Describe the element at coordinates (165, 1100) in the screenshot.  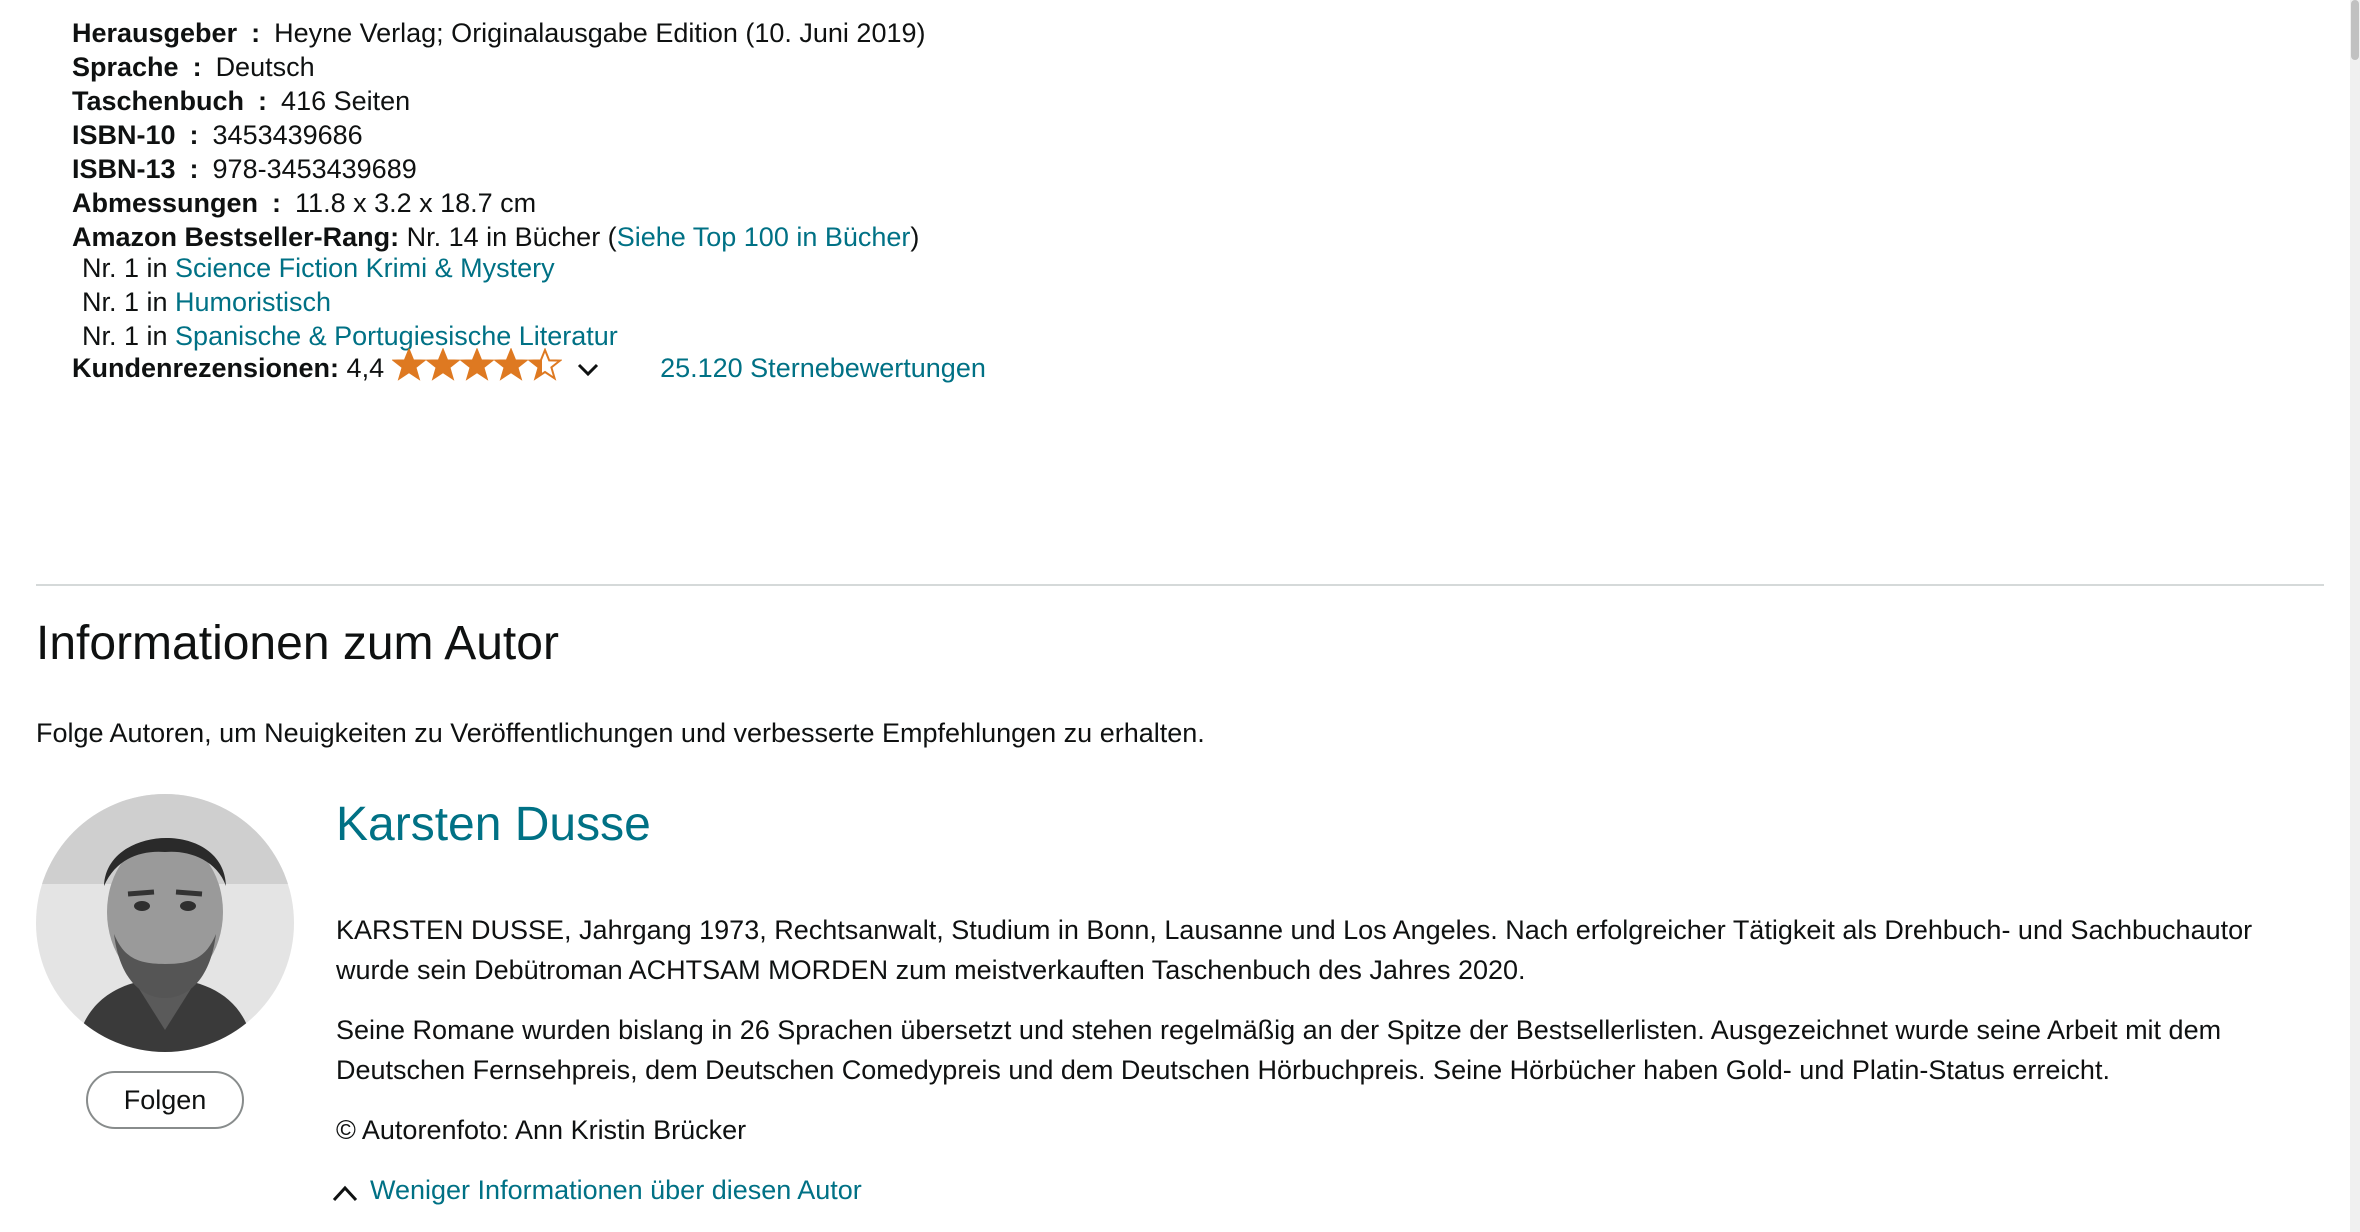
I see `follow-author-button: Folgen` at that location.